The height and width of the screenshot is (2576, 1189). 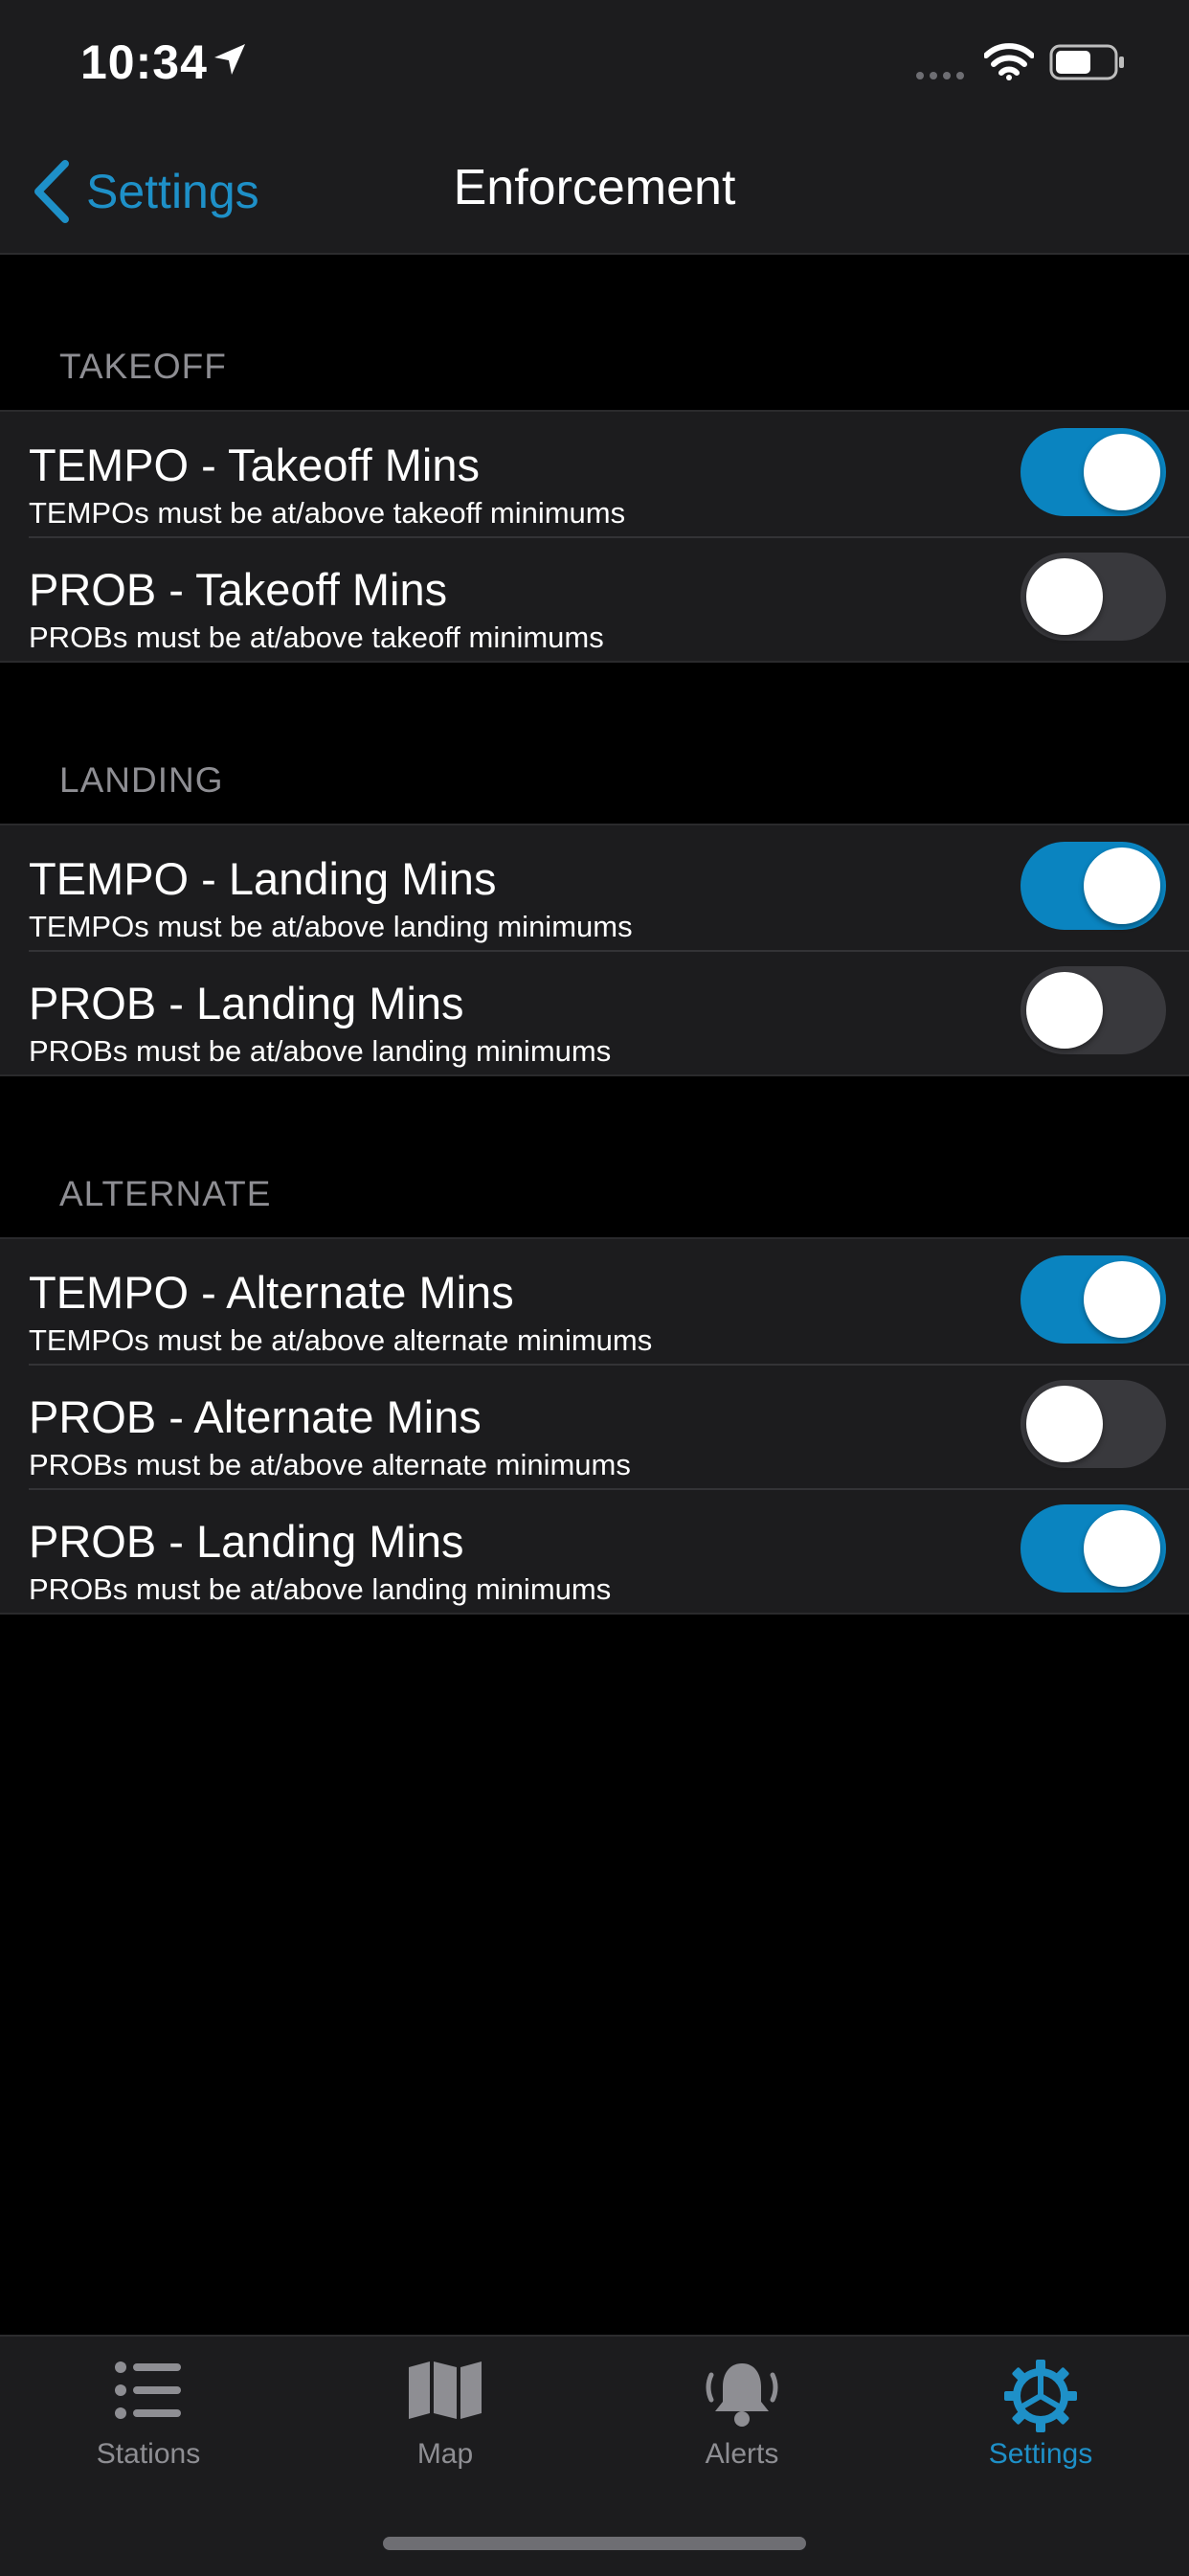 What do you see at coordinates (445, 2423) in the screenshot?
I see `tab-map: Map` at bounding box center [445, 2423].